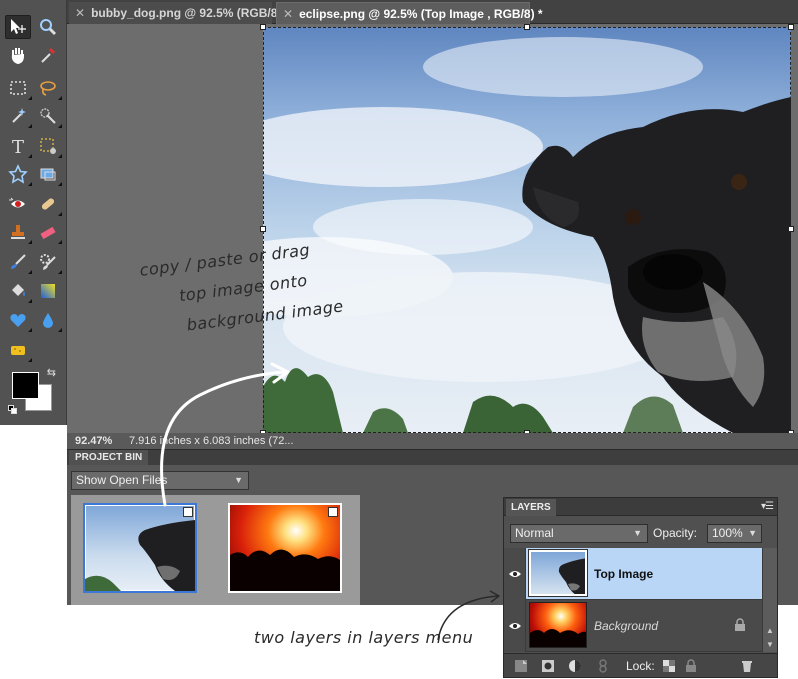 The width and height of the screenshot is (798, 679). I want to click on crop-tool-icon, so click(48, 146).